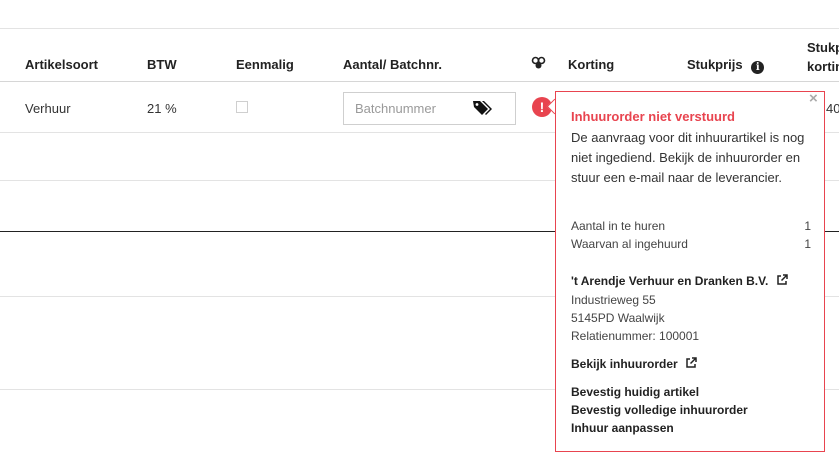 Image resolution: width=839 pixels, height=467 pixels. I want to click on cell-stukprijs-korting-cut: 400, so click(832, 108).